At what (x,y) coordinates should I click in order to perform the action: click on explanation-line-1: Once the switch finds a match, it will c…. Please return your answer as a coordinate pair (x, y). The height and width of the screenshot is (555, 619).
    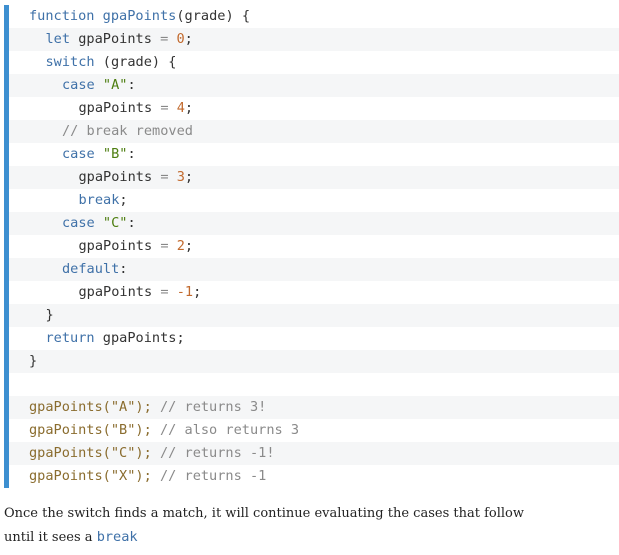
    Looking at the image, I should click on (304, 513).